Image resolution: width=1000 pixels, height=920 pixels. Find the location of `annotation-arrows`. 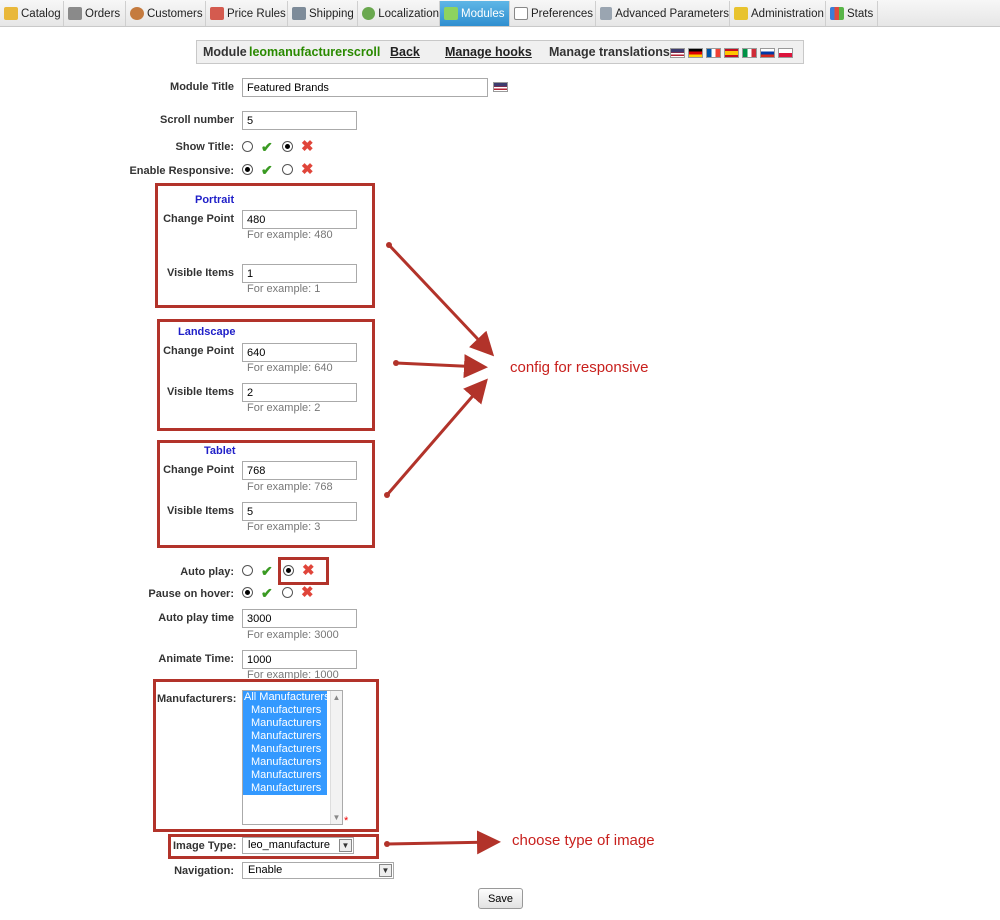

annotation-arrows is located at coordinates (442, 548).